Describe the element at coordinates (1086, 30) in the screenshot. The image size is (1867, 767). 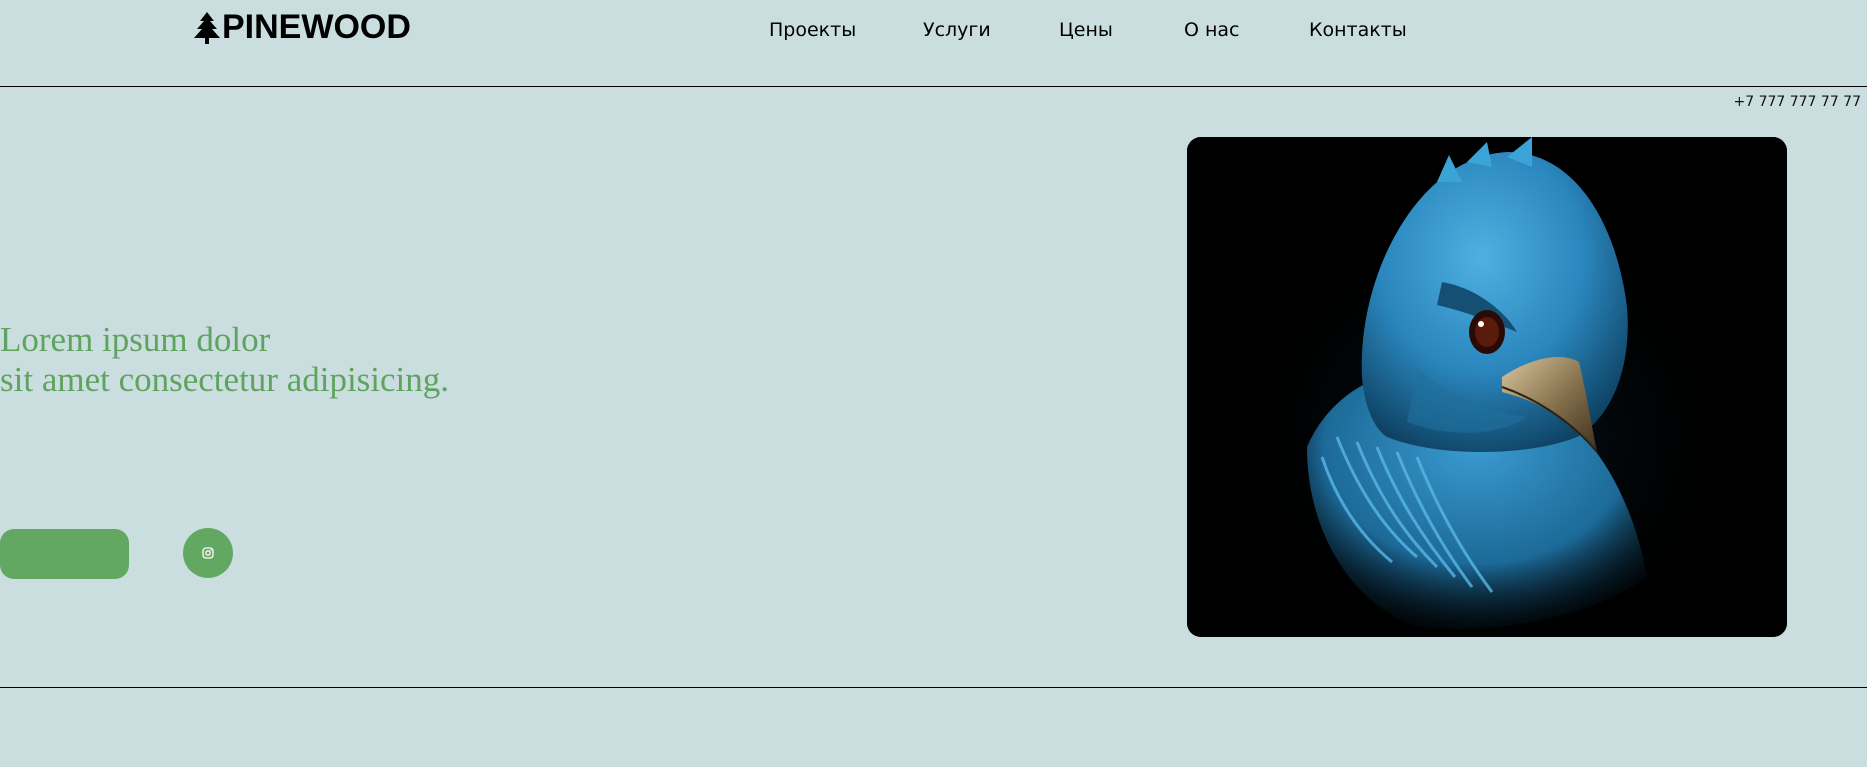
I see `nav-item-prices: Цены` at that location.